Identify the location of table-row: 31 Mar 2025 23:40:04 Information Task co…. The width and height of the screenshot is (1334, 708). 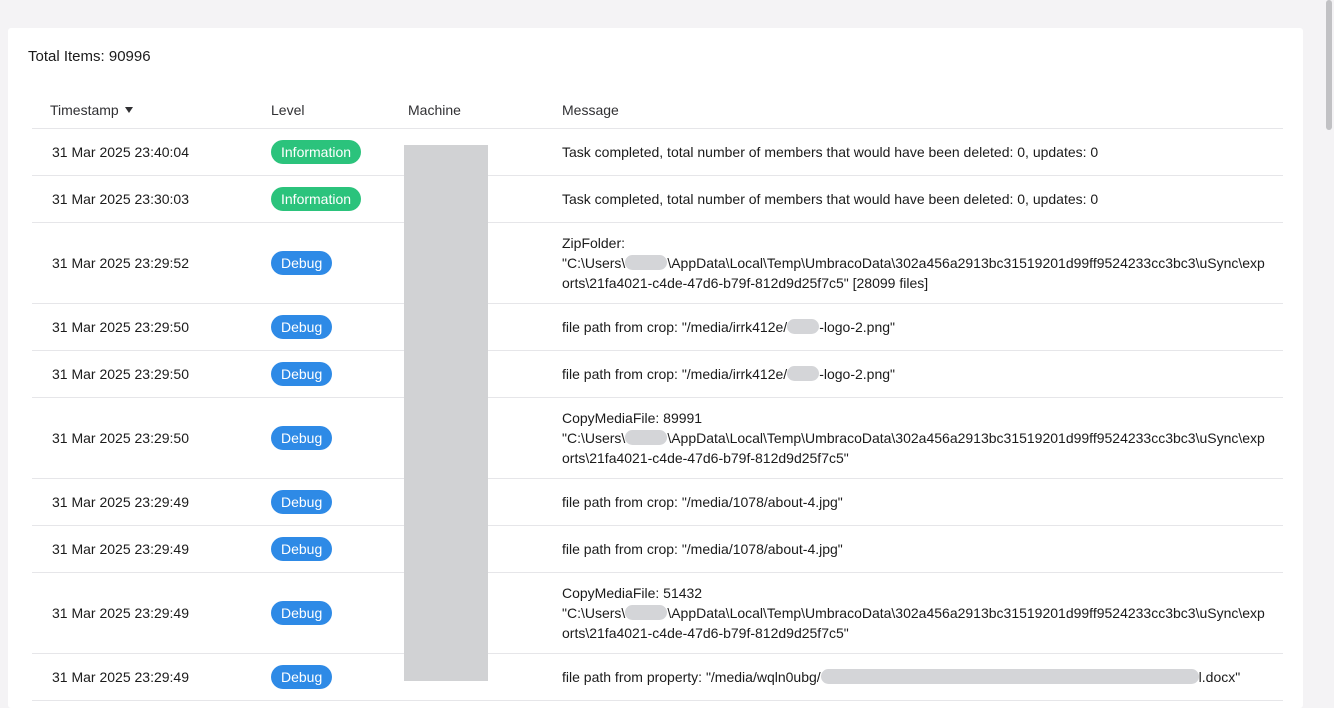
(657, 152).